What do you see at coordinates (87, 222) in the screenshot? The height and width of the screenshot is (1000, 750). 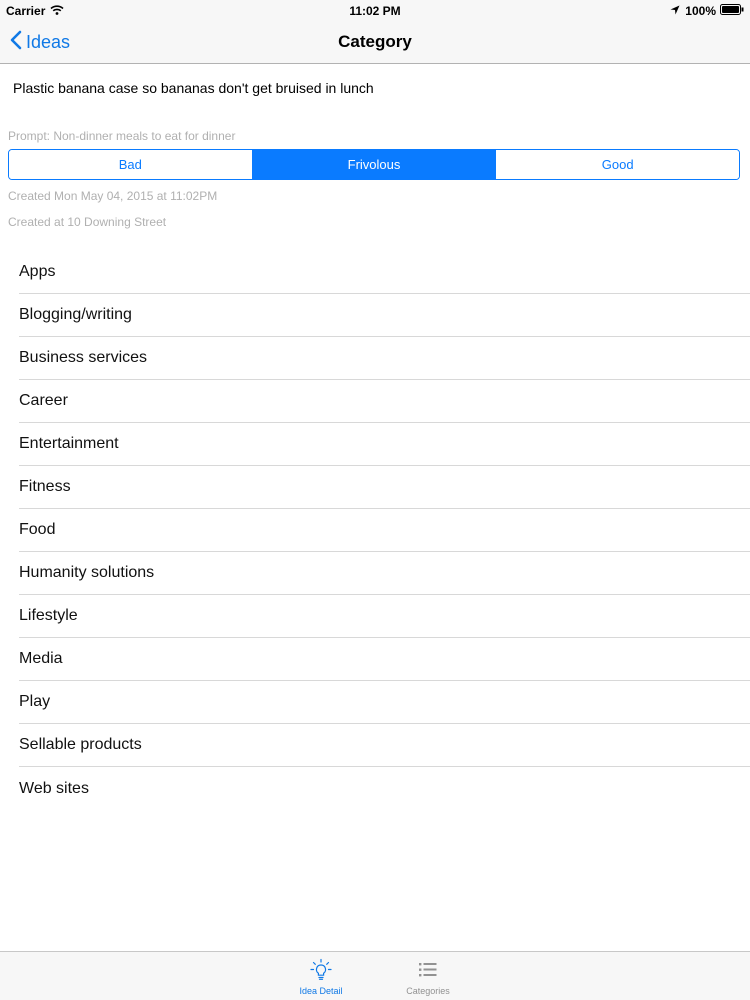 I see `created-location: Created at 10 Downing Street` at bounding box center [87, 222].